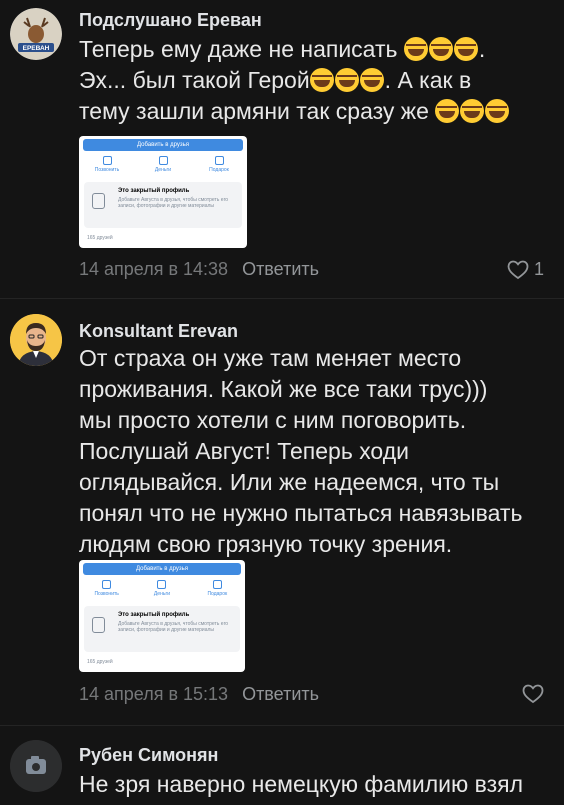 The image size is (564, 805). Describe the element at coordinates (538, 269) in the screenshot. I see `like-count: 1` at that location.